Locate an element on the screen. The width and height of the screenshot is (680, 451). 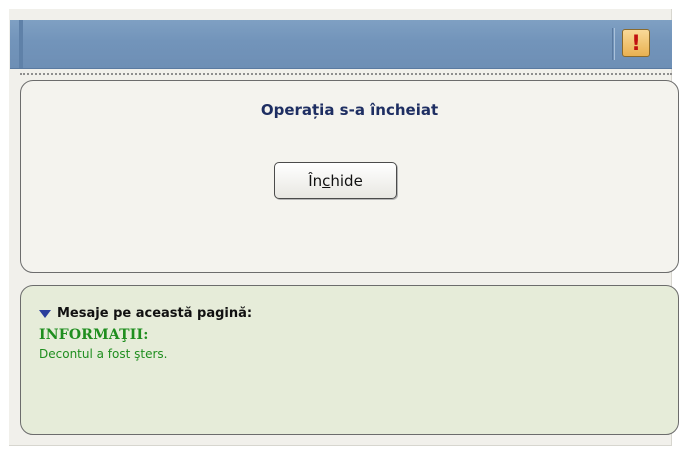
dialog-title: Operația s-a încheiat is located at coordinates (349, 110).